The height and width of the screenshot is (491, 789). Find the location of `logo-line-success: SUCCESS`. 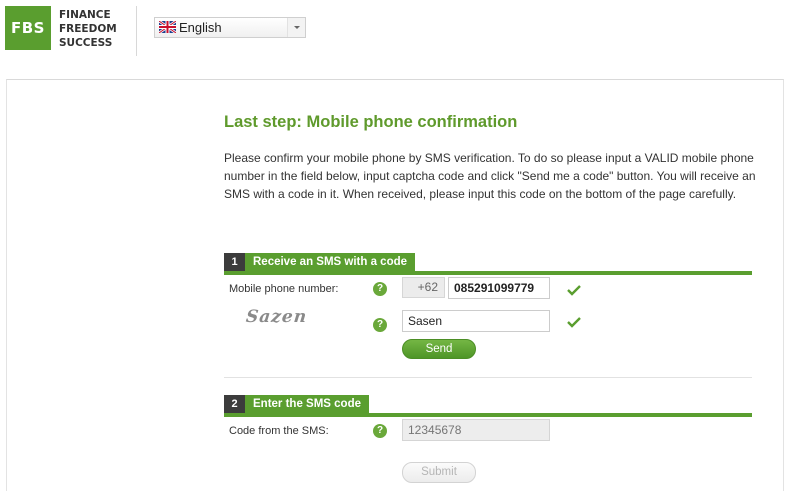

logo-line-success: SUCCESS is located at coordinates (86, 43).